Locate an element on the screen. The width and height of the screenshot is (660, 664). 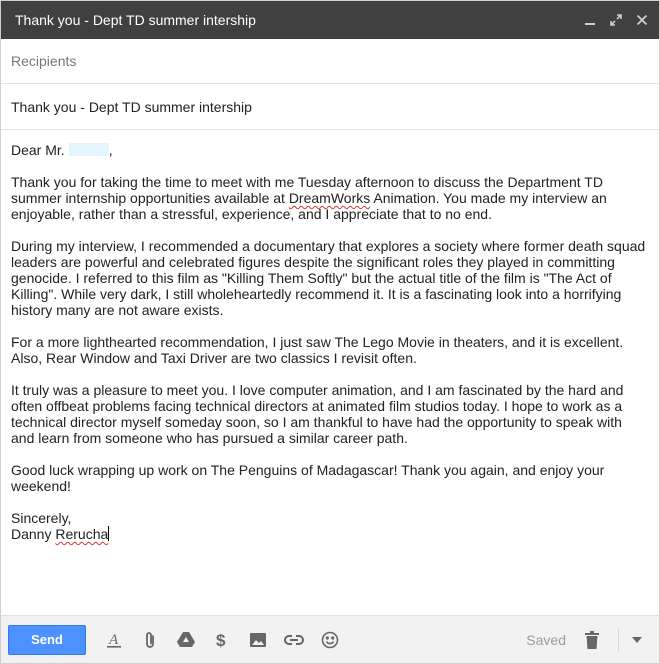
compose-toolbar: Send A $ Saved is located at coordinates (330, 639).